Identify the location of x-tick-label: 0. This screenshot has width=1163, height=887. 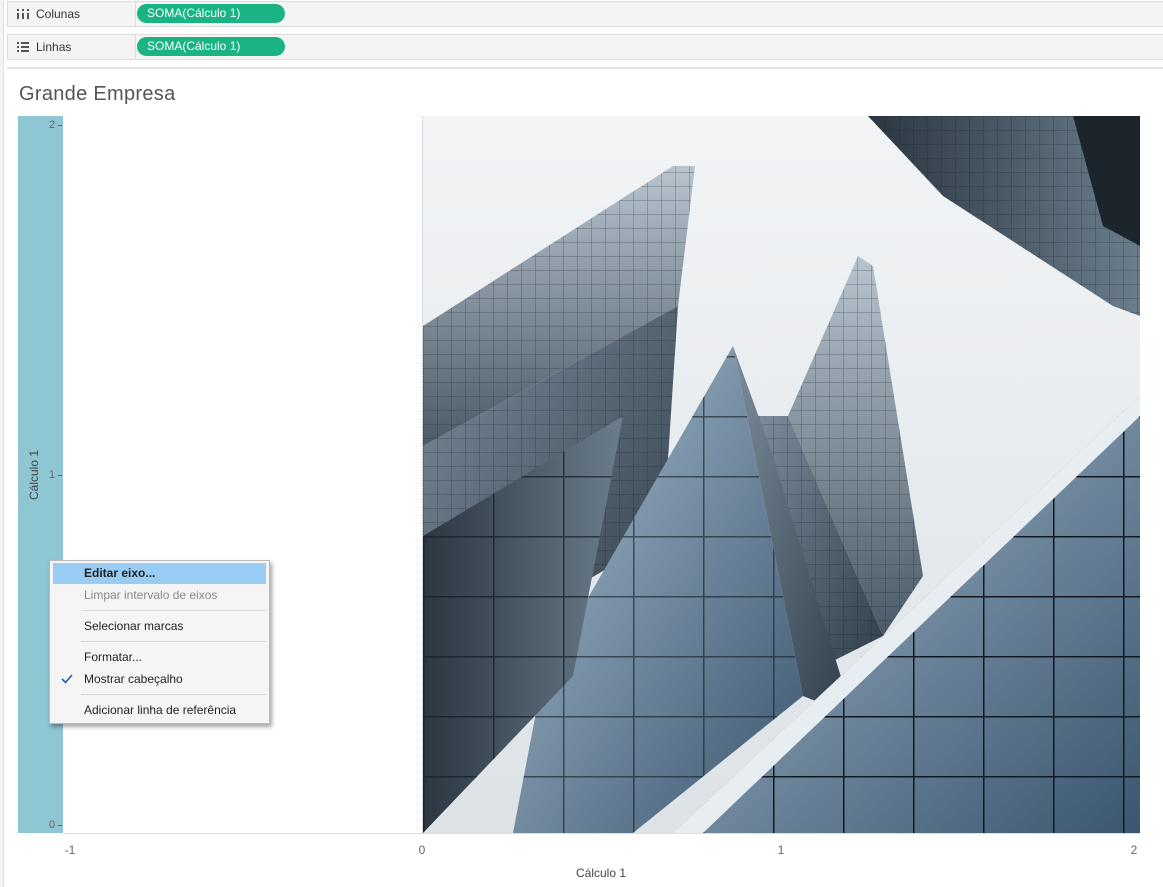
(422, 850).